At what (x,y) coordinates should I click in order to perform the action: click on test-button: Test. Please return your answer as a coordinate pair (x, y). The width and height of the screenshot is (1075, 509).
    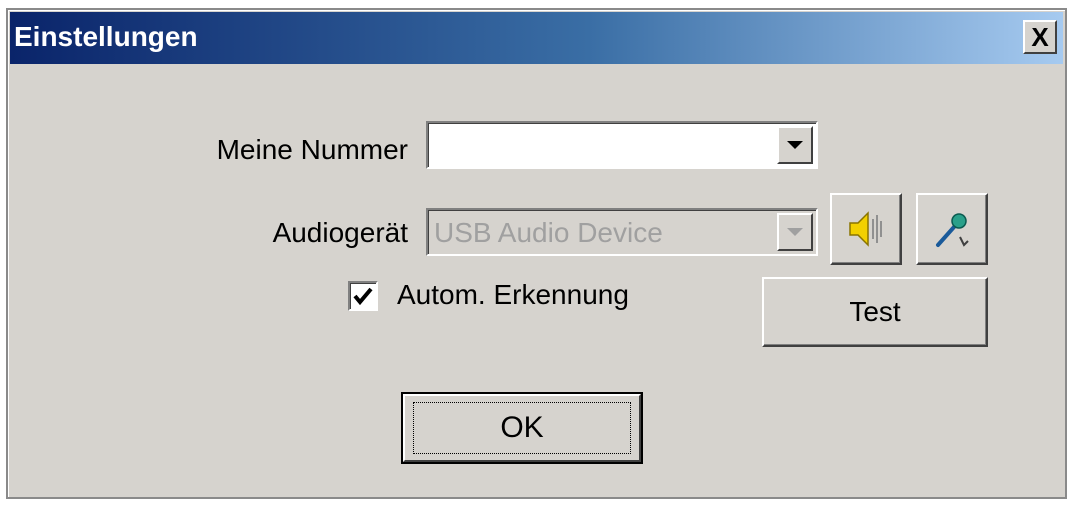
    Looking at the image, I should click on (875, 312).